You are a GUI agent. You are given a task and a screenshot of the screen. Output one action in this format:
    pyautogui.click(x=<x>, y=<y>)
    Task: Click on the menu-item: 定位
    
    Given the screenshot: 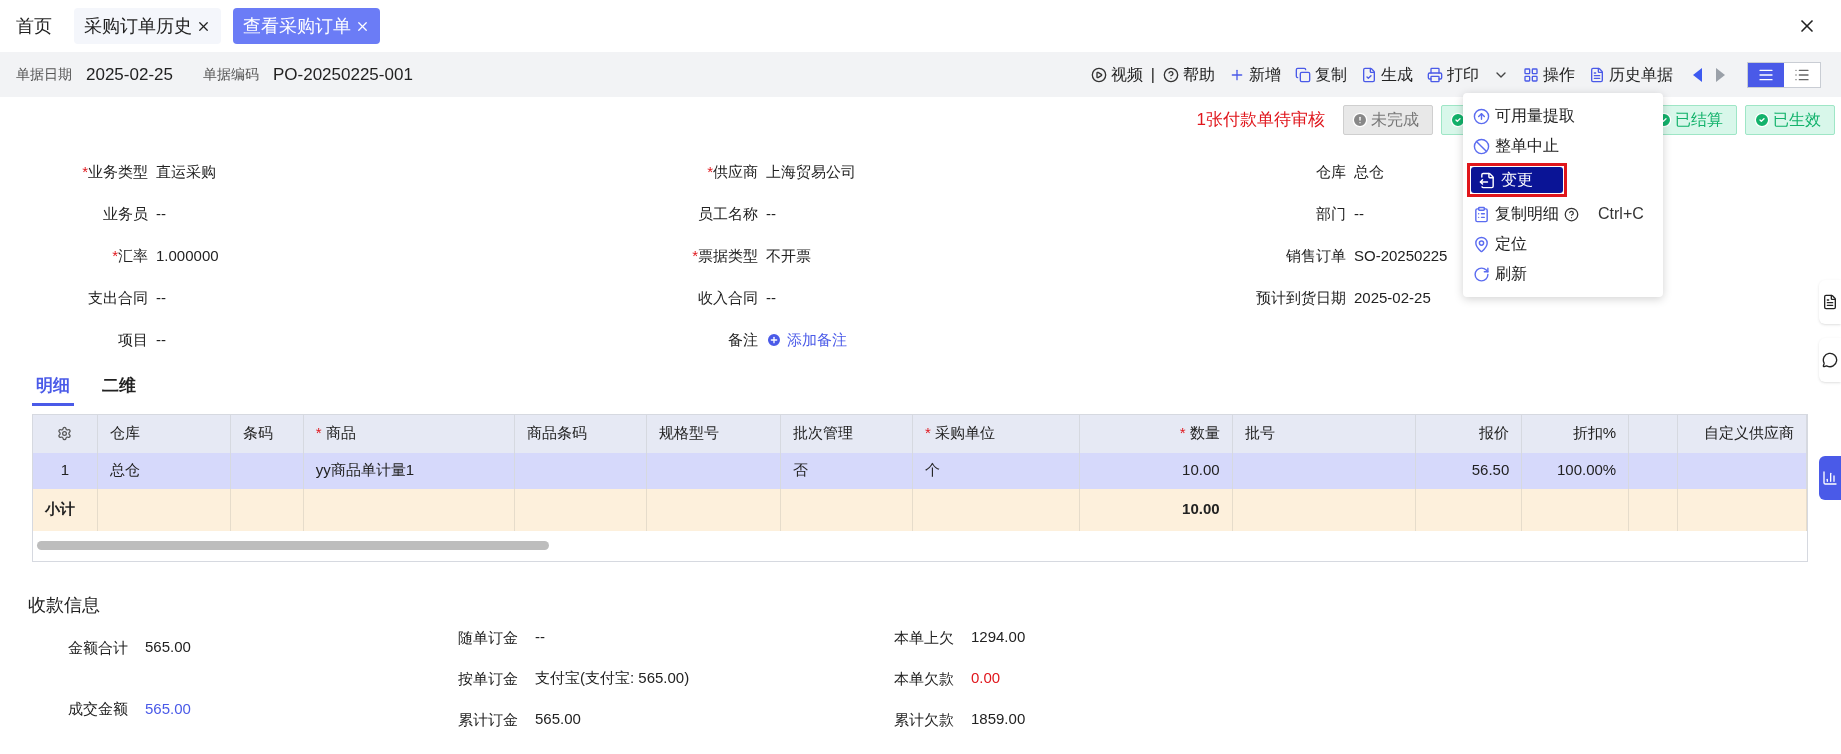 What is the action you would take?
    pyautogui.click(x=1500, y=244)
    